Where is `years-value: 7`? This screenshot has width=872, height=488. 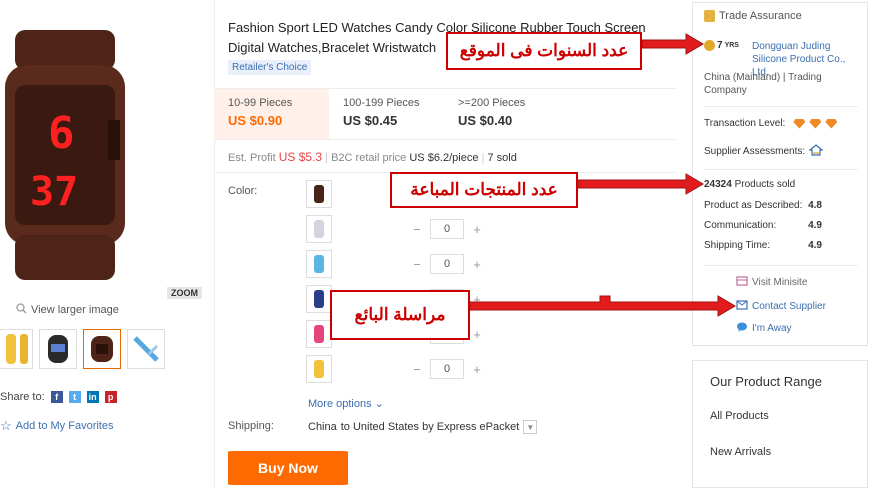 years-value: 7 is located at coordinates (720, 45).